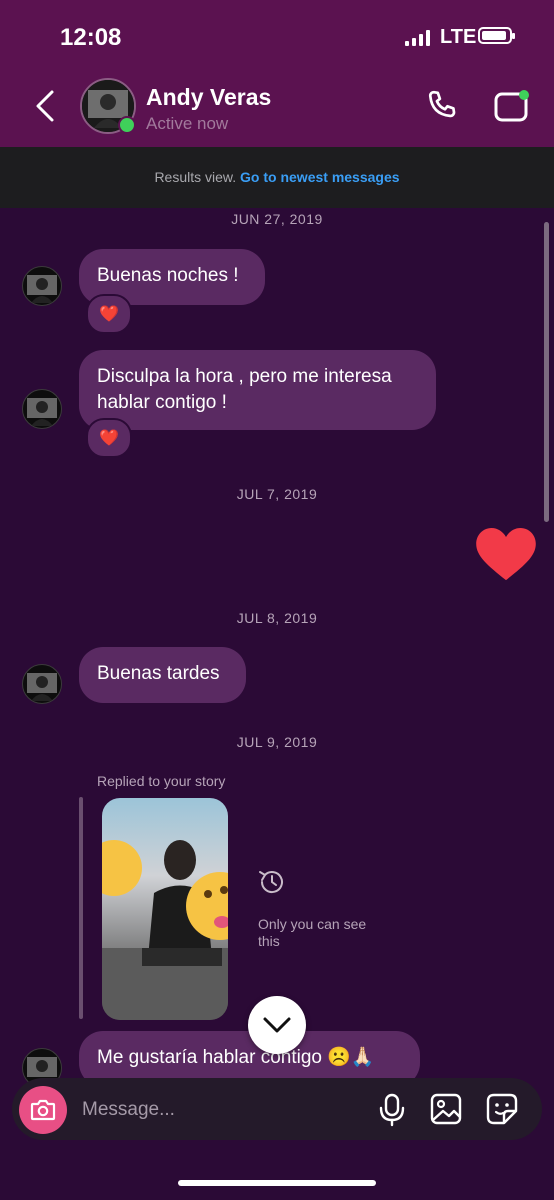 The image size is (554, 1200). What do you see at coordinates (320, 177) in the screenshot?
I see `go-to-newest-link: Go to newest messages` at bounding box center [320, 177].